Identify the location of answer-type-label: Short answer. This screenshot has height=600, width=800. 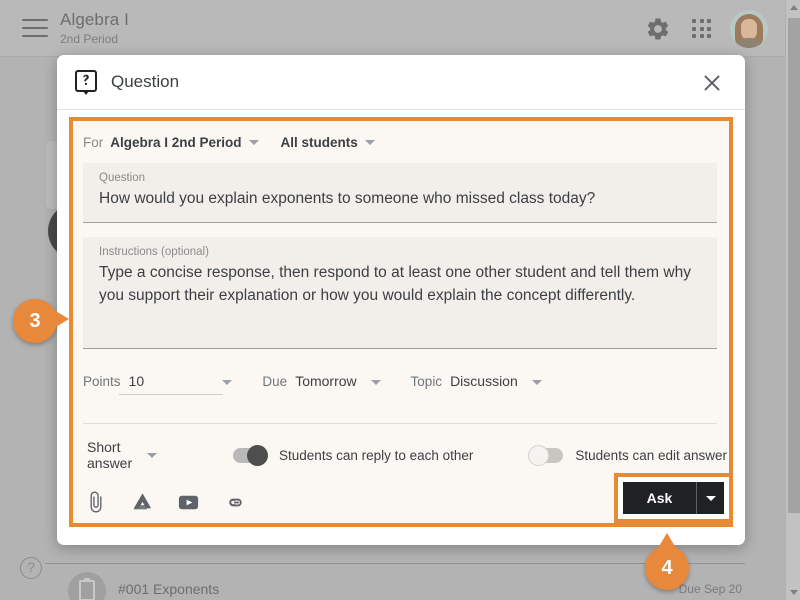
(110, 455).